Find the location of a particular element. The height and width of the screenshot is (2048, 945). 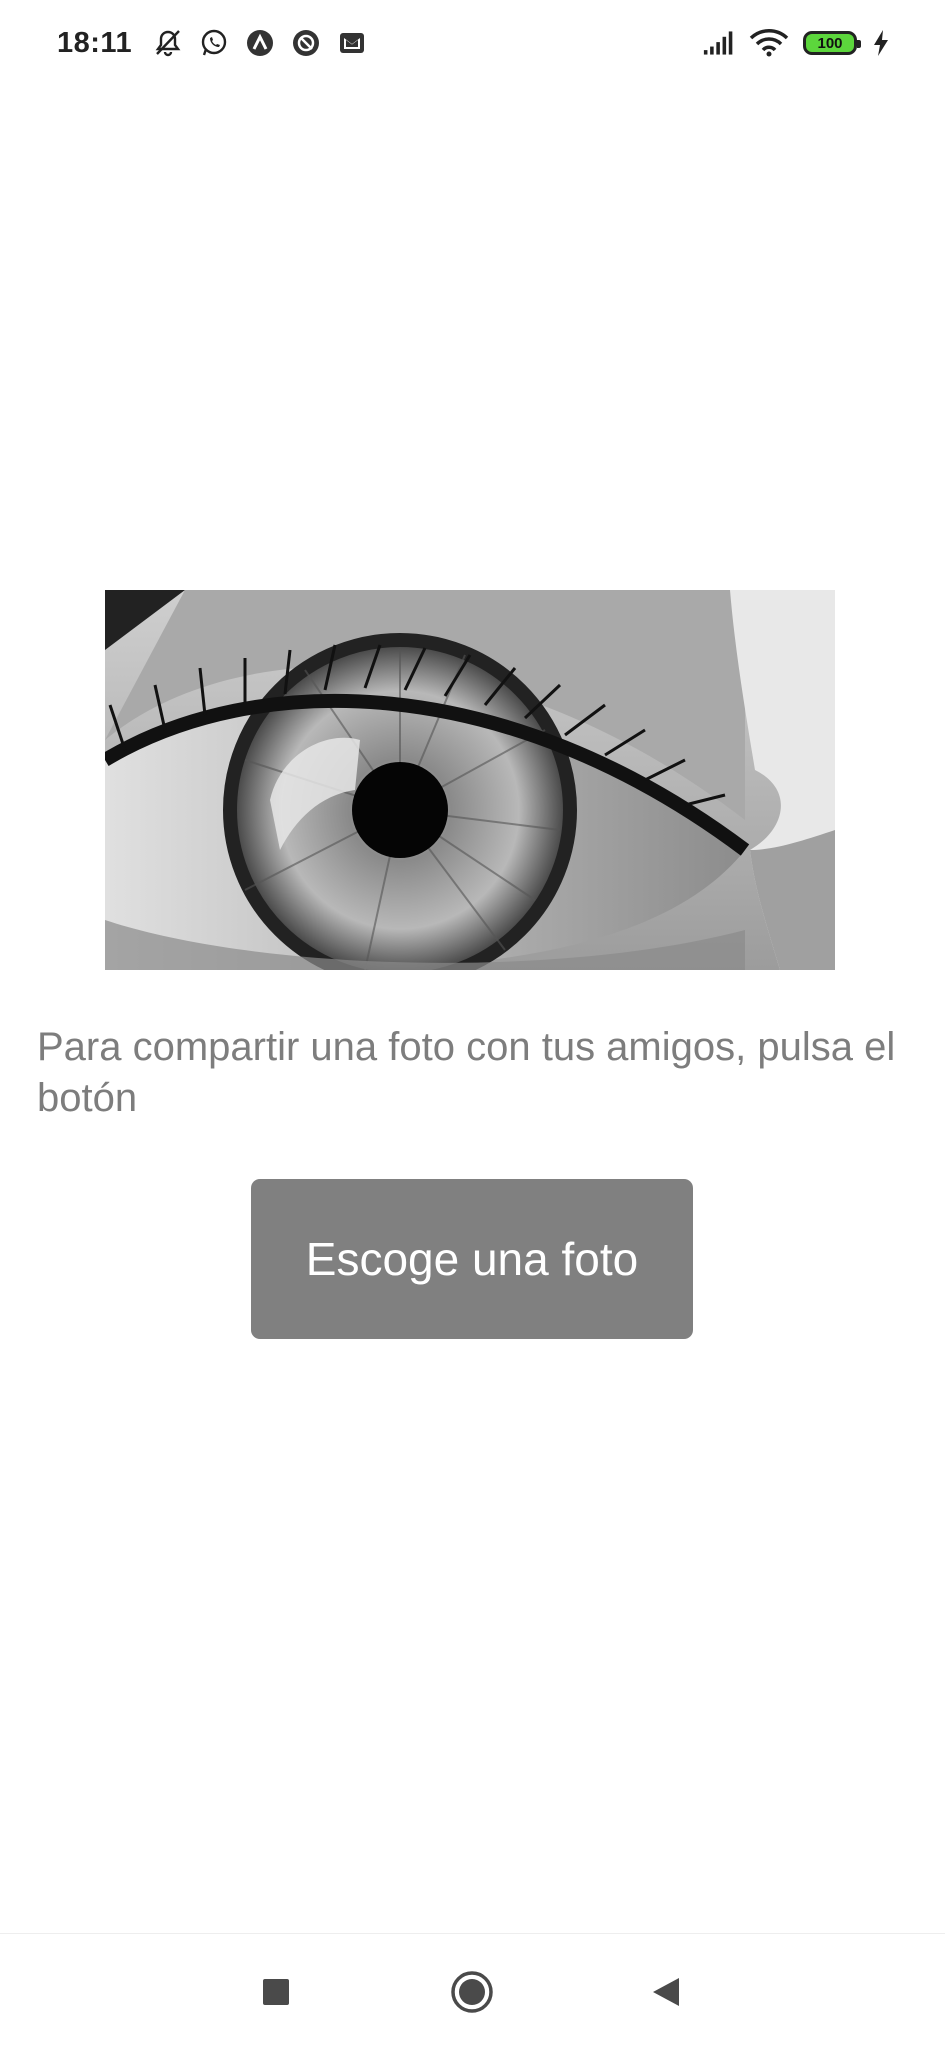

gmail-icon is located at coordinates (352, 43).